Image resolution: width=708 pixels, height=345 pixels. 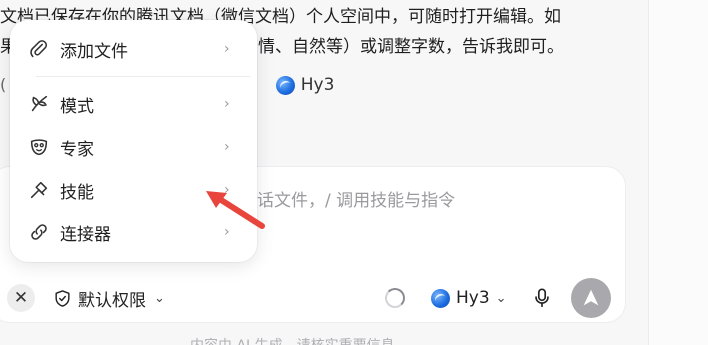 I want to click on bracket-fragment: (, so click(x=3, y=84).